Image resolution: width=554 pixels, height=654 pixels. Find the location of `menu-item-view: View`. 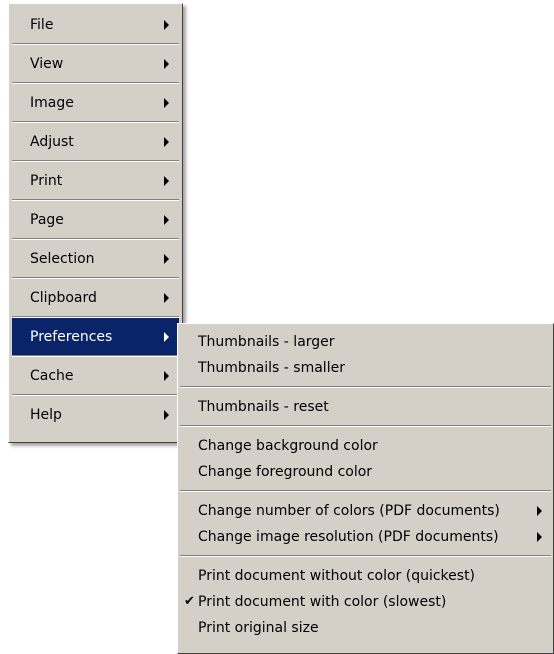

menu-item-view: View is located at coordinates (95, 64).